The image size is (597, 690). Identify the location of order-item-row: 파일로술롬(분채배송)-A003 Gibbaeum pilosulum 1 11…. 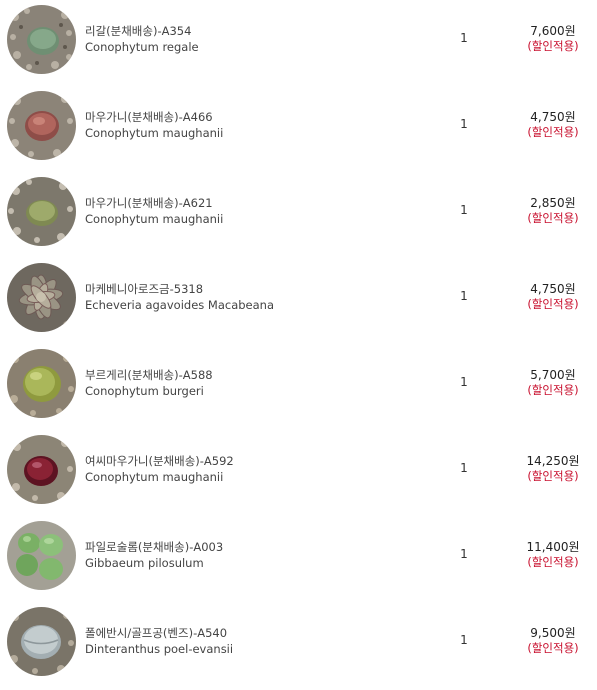
(298, 561).